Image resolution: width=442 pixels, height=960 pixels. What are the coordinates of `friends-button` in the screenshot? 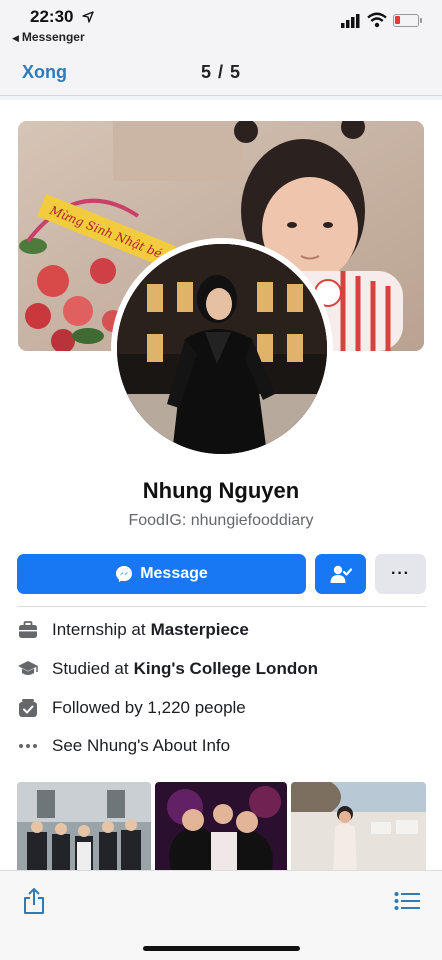 It's located at (340, 574).